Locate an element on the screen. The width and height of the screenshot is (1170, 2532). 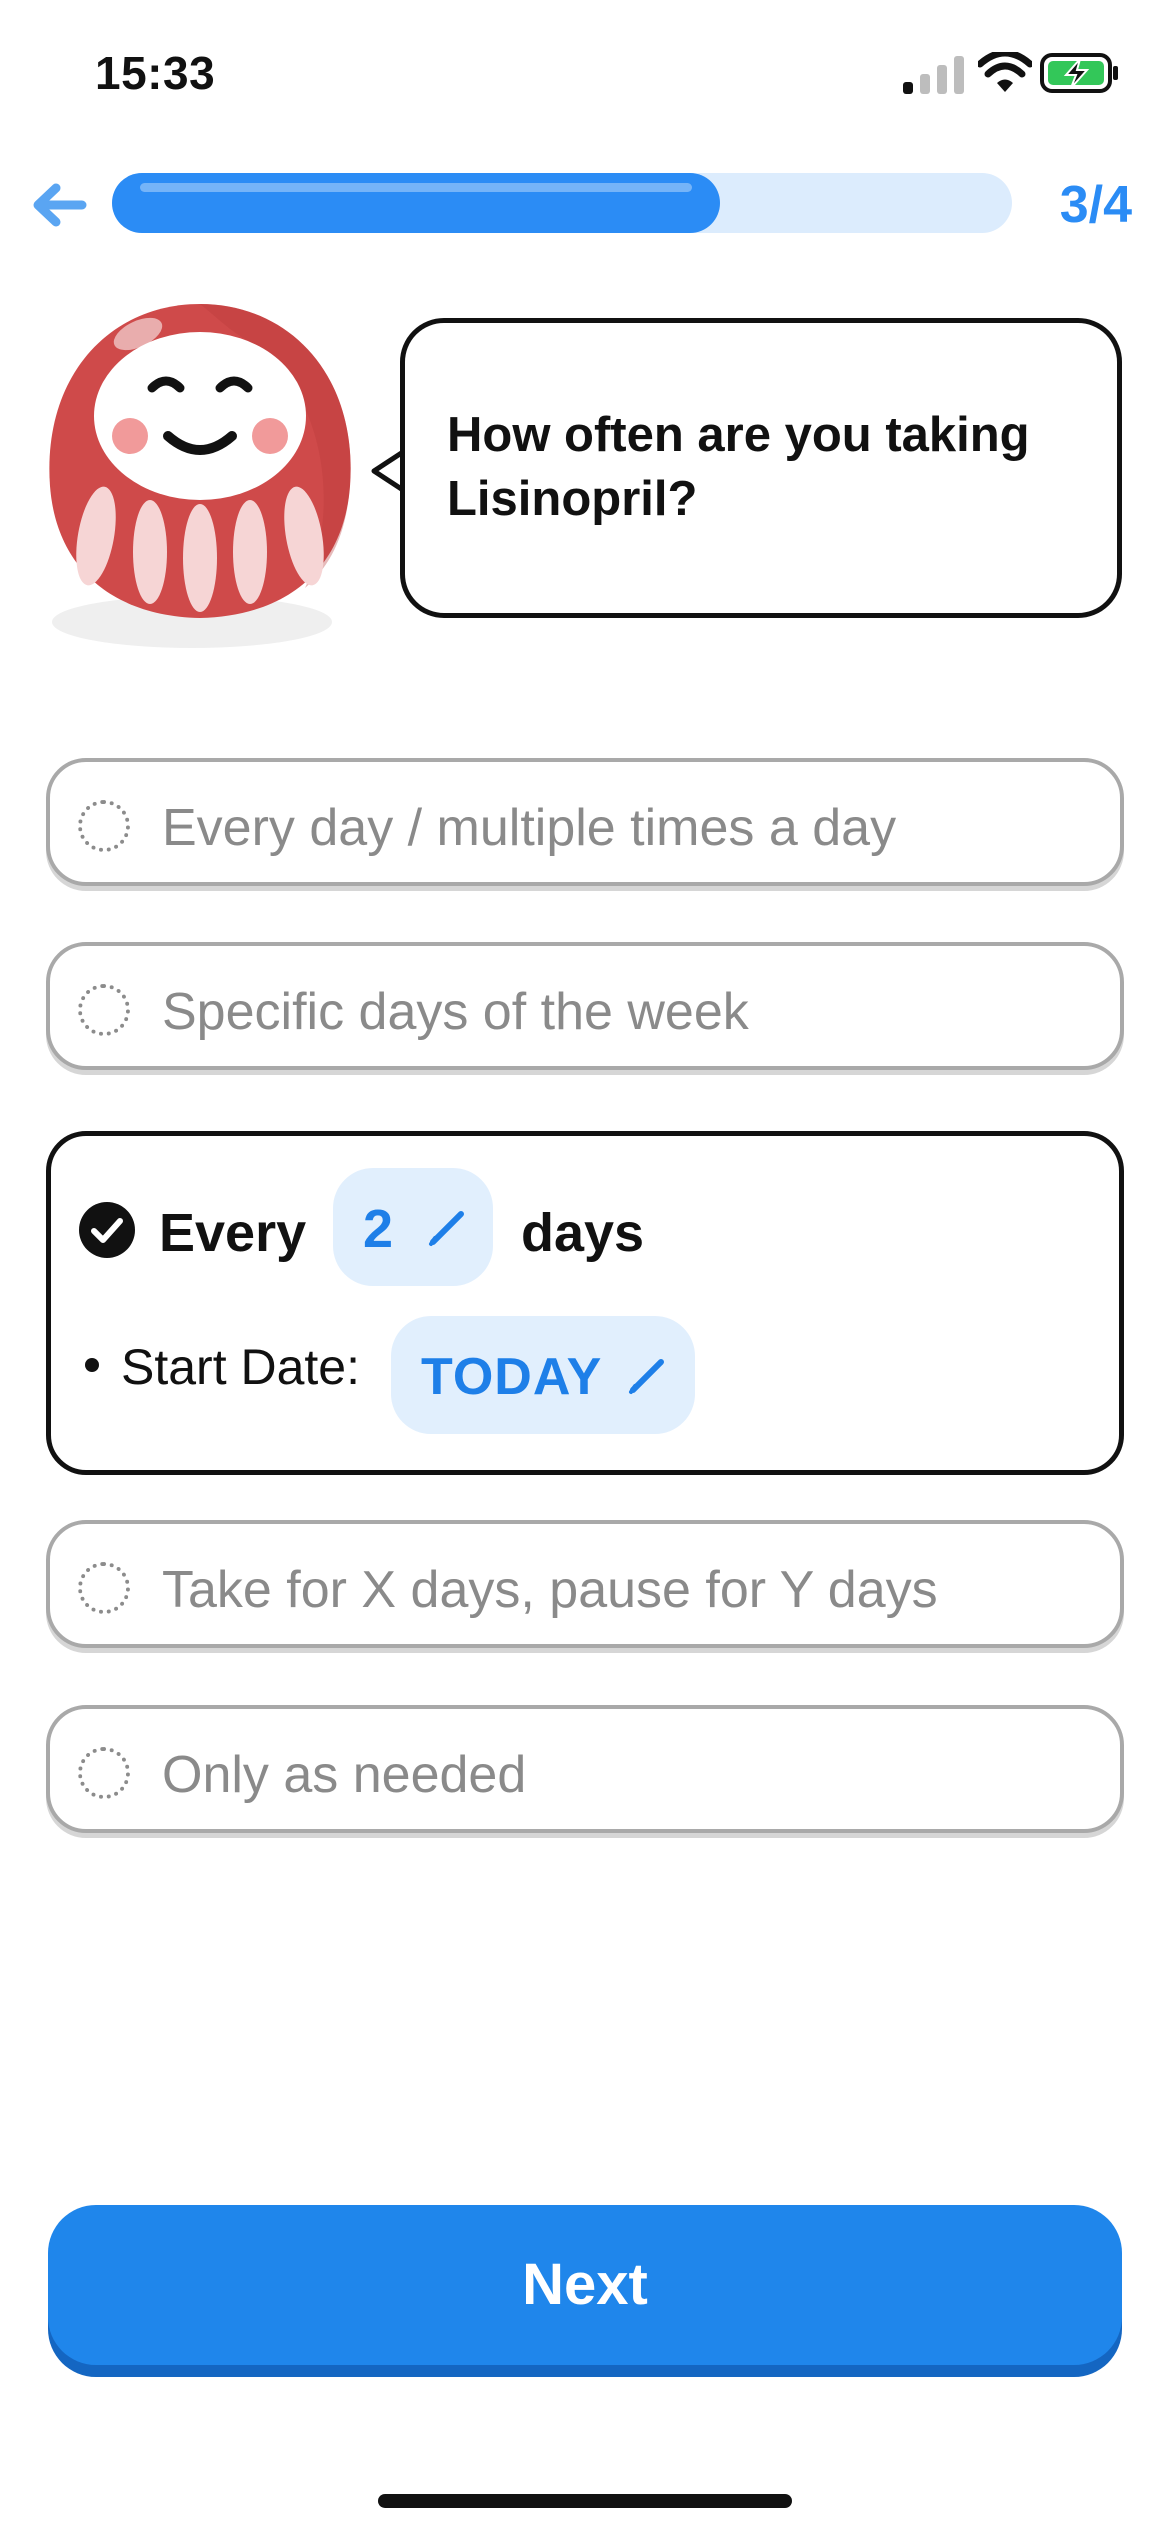
option-label: Only as needed is located at coordinates (344, 1775).